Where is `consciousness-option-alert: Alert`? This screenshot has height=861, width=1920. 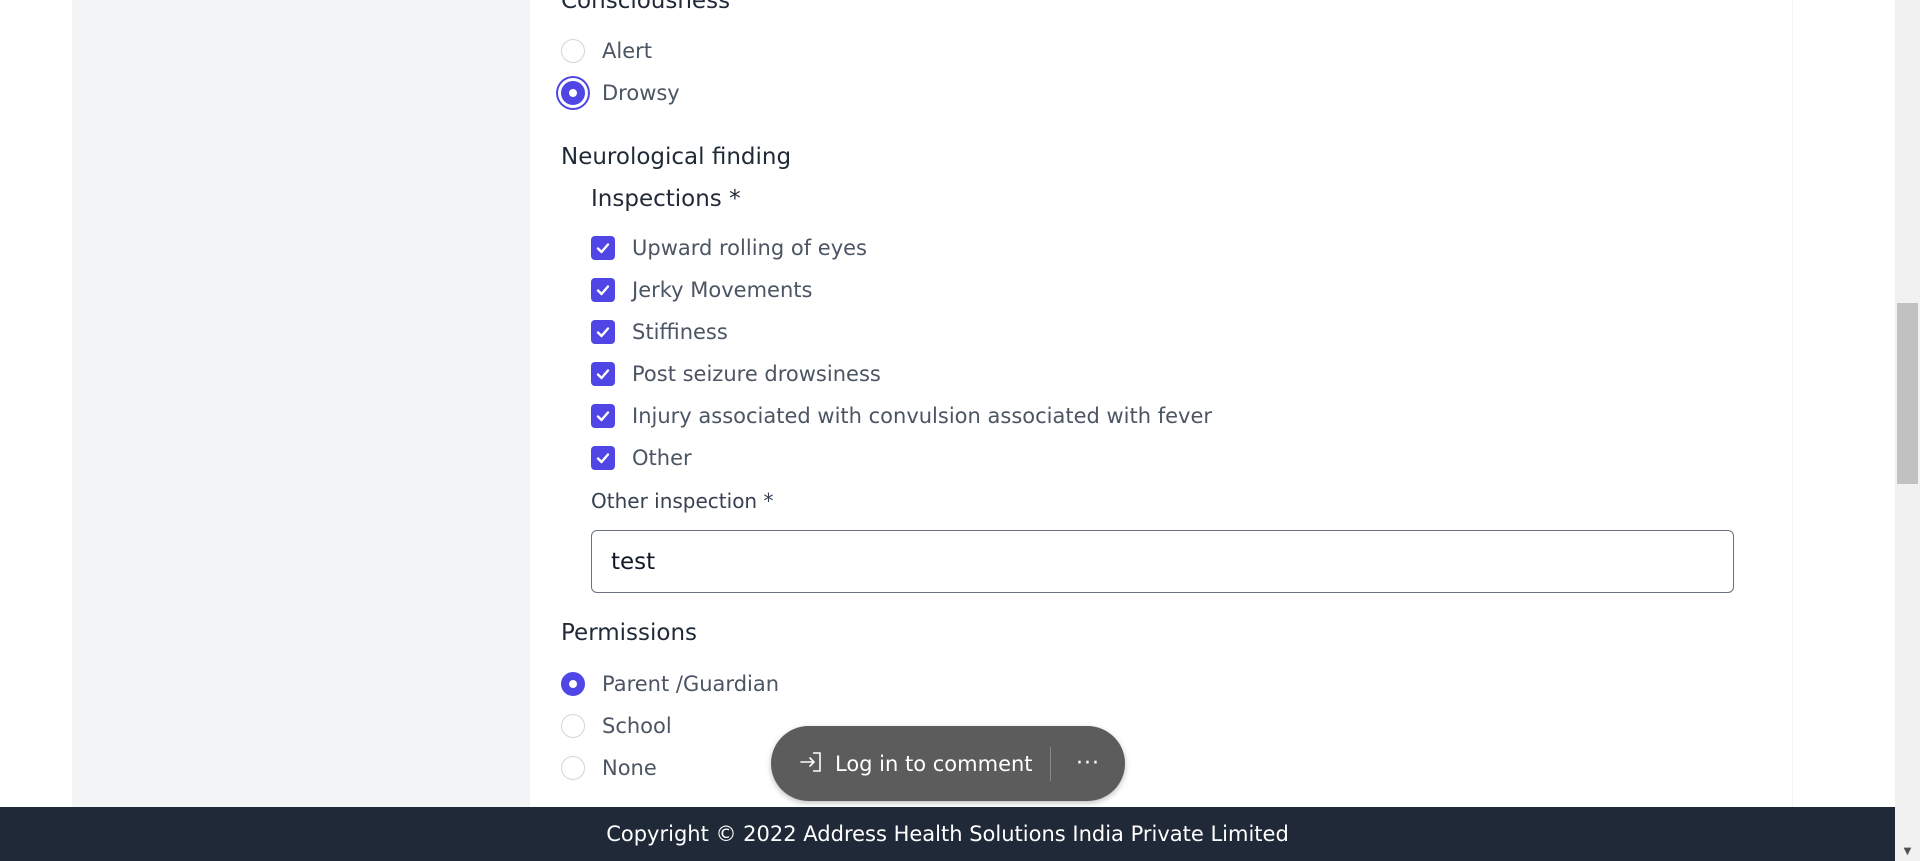
consciousness-option-alert: Alert is located at coordinates (606, 51).